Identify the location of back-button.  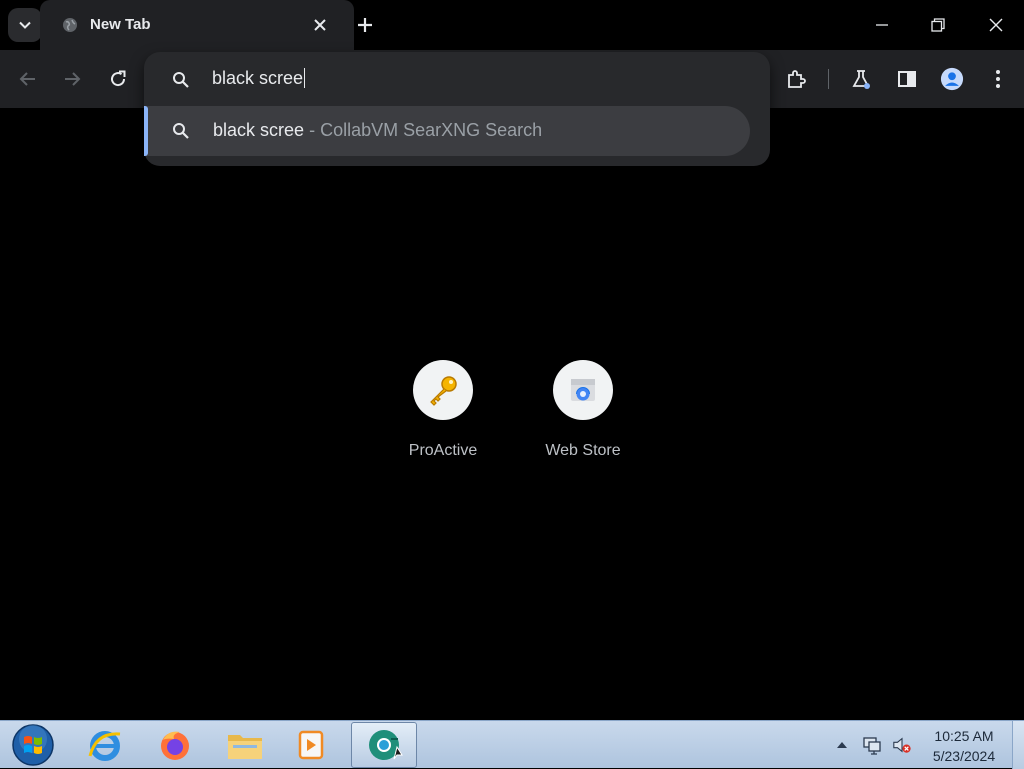
(28, 79).